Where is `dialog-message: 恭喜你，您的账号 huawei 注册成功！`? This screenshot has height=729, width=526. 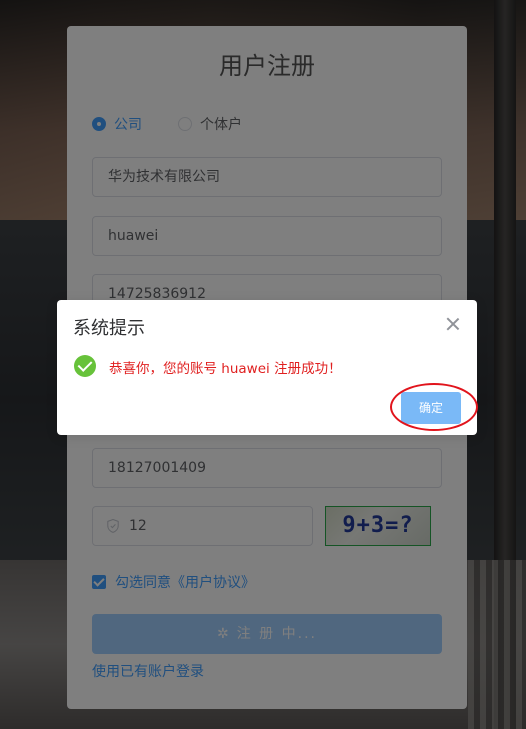
dialog-message: 恭喜你，您的账号 huawei 注册成功！ is located at coordinates (225, 369).